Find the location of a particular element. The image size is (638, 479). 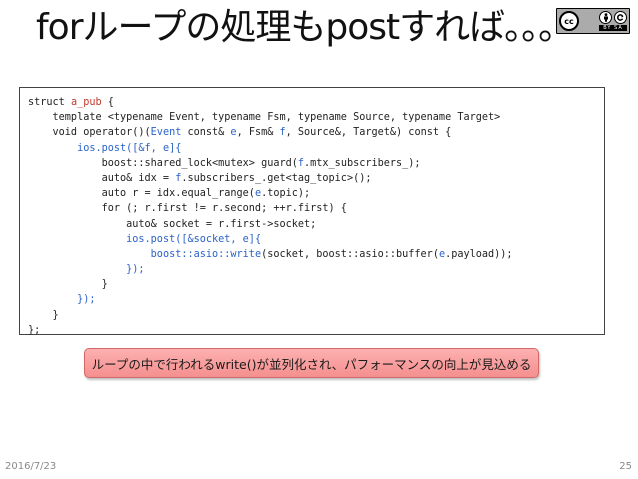

code-line: }; is located at coordinates (316, 330).